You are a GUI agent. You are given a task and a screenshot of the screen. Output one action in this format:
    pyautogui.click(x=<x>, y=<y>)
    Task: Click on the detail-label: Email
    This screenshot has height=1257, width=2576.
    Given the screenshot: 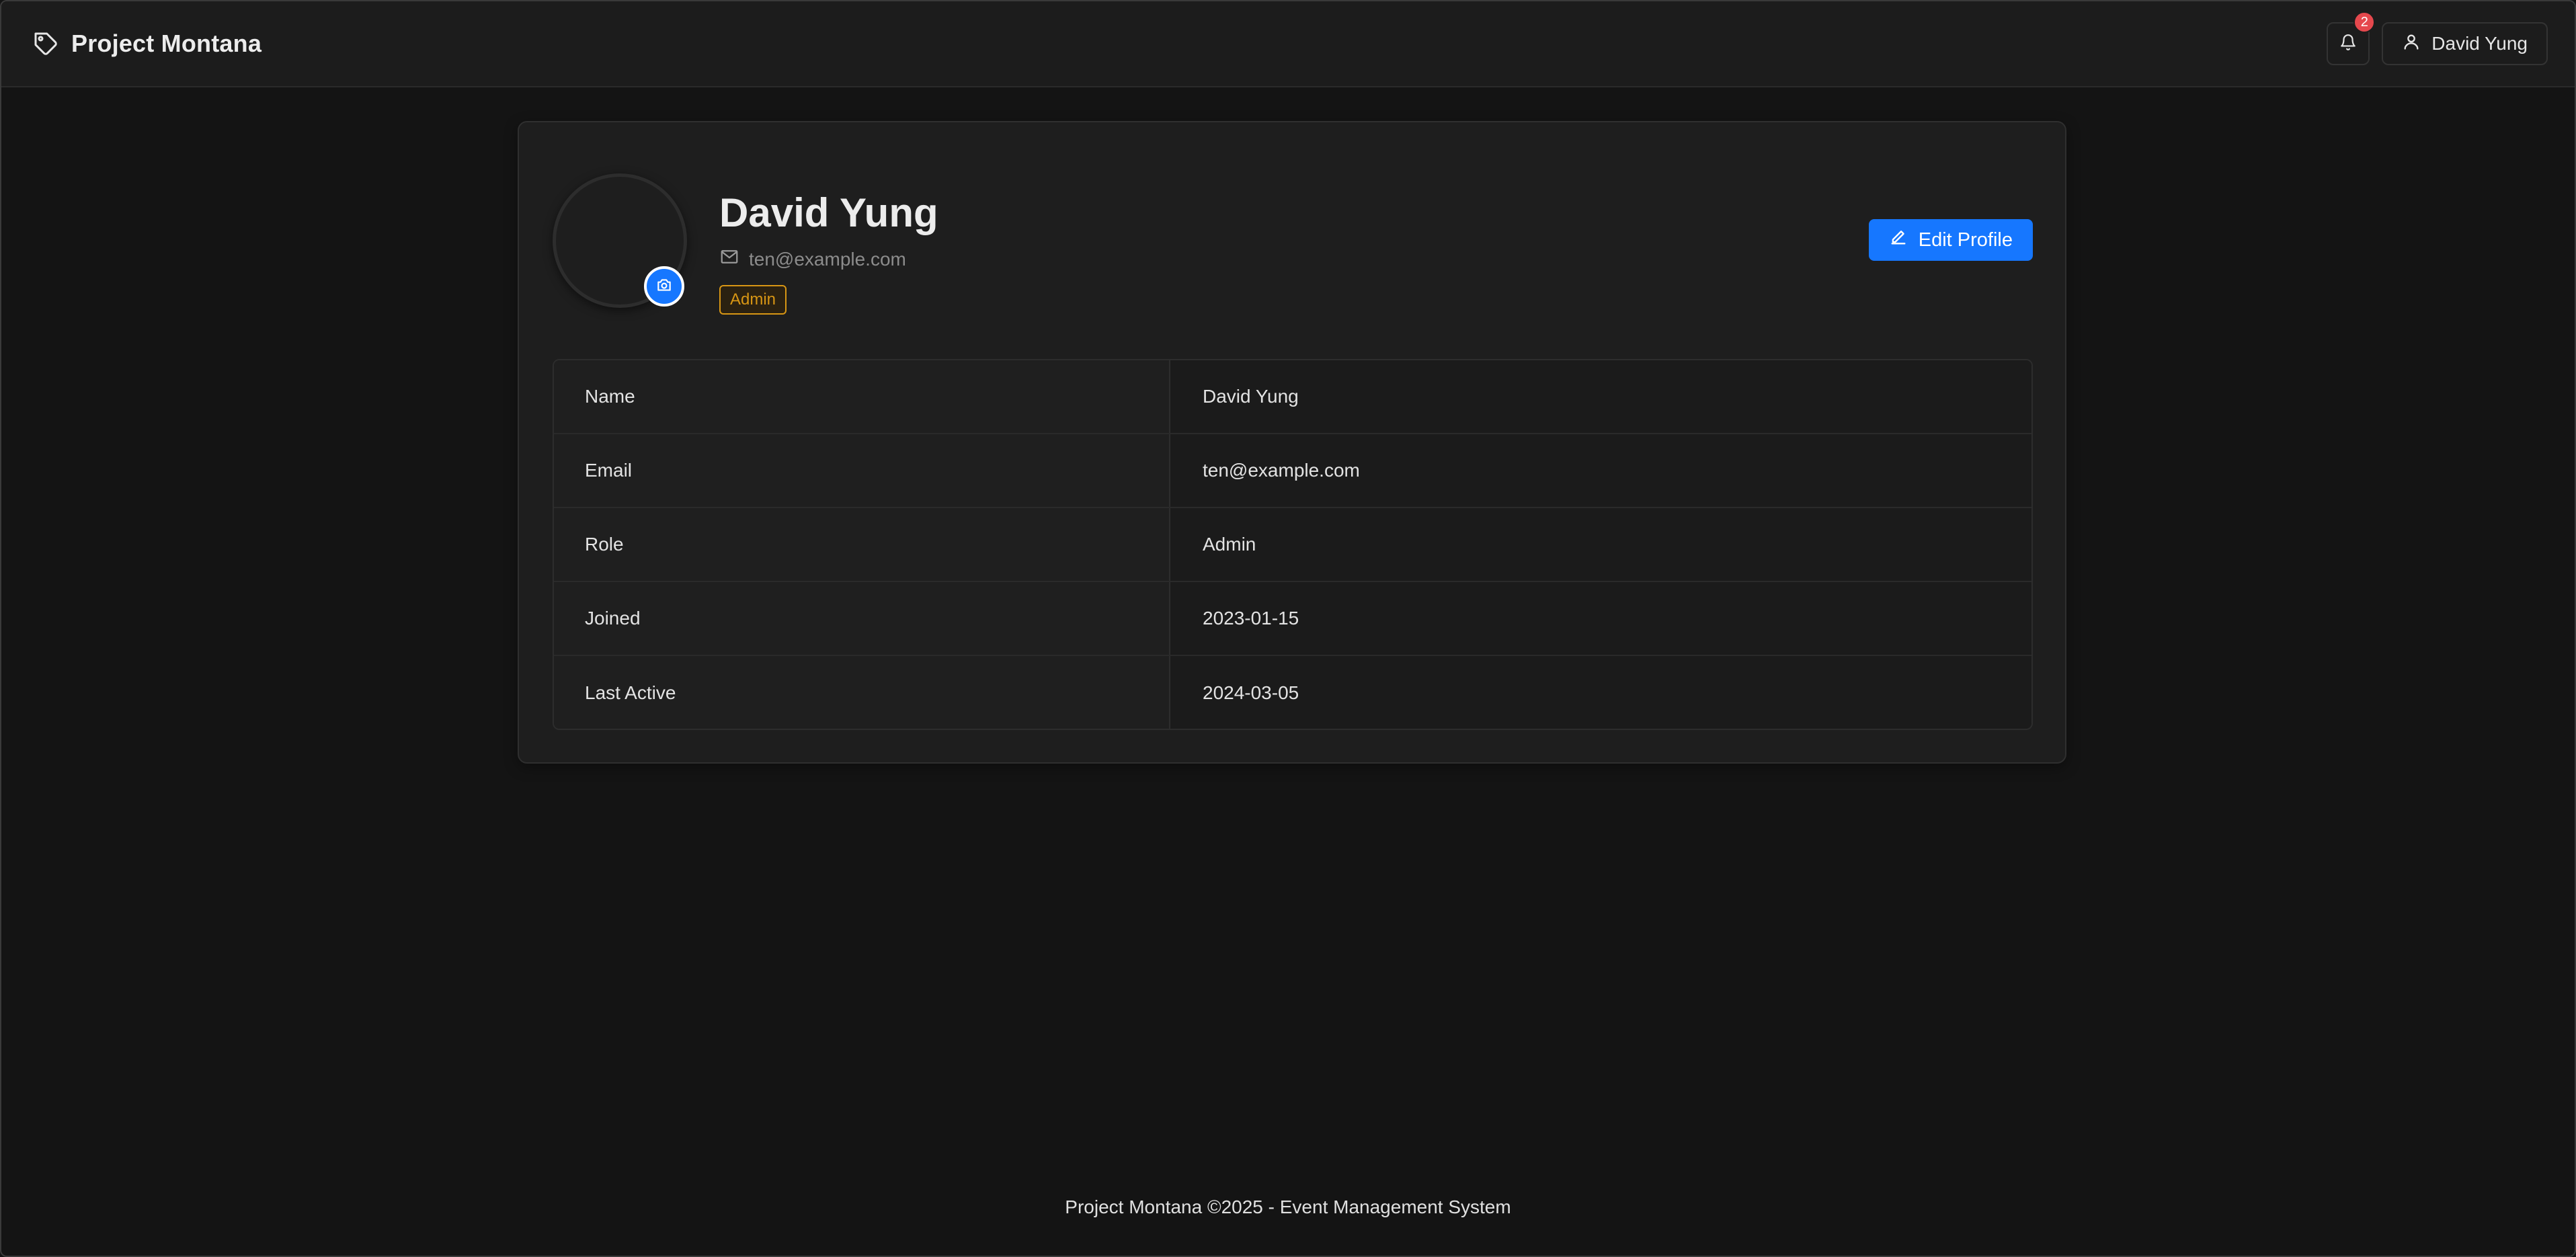 What is the action you would take?
    pyautogui.click(x=862, y=470)
    